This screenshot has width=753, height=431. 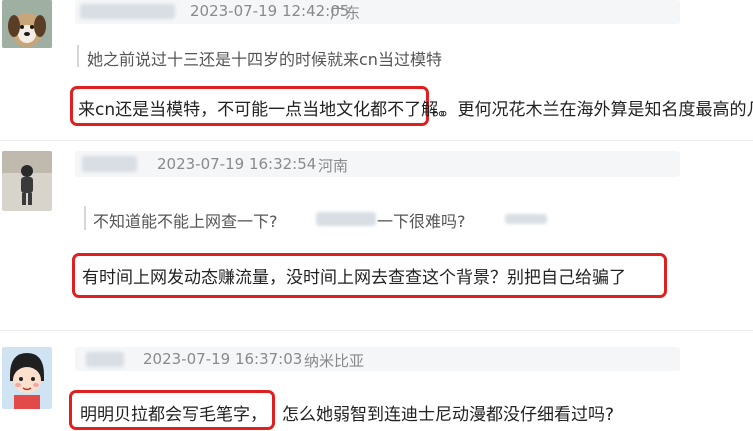 I want to click on child-avatar-icon, so click(x=27, y=181).